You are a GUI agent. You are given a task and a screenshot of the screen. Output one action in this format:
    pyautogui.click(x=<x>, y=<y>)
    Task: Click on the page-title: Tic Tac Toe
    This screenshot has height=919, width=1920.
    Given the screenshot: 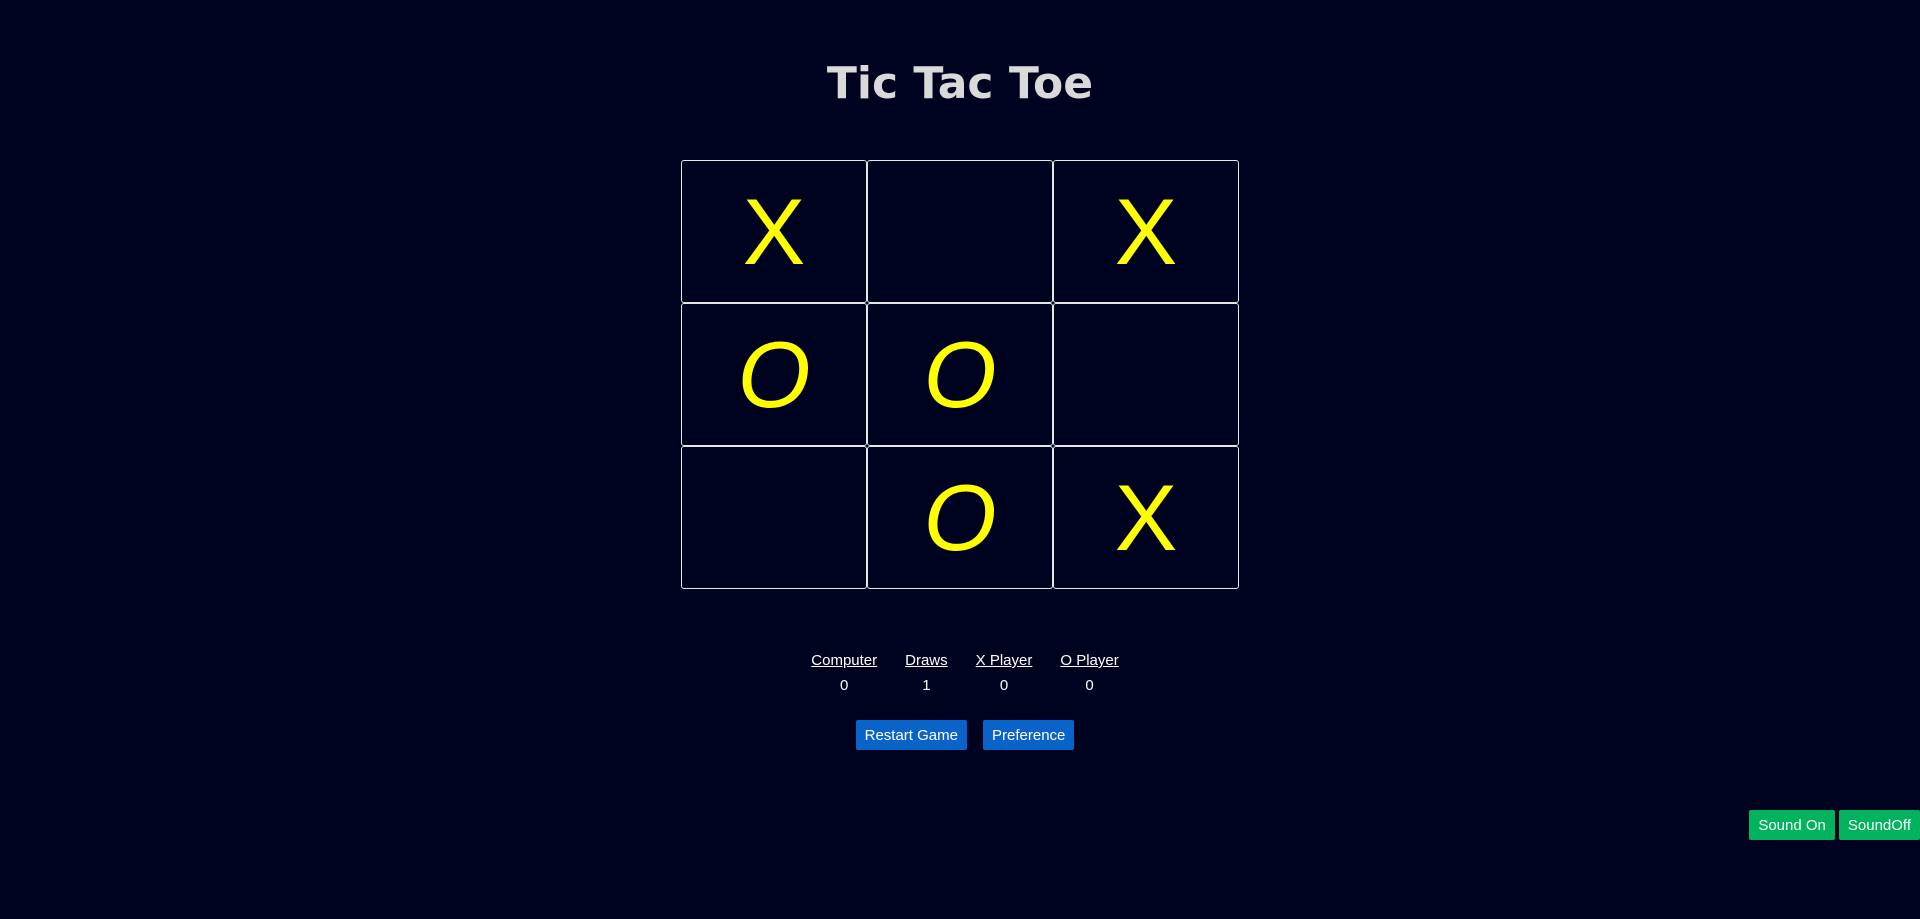 What is the action you would take?
    pyautogui.click(x=960, y=83)
    